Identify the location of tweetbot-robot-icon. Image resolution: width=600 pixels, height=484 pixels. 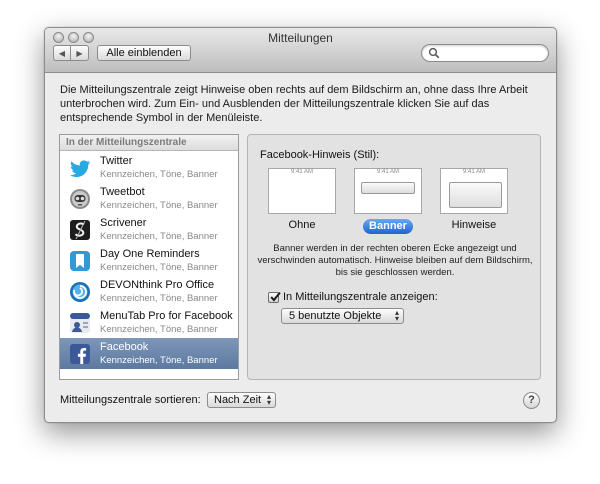
(80, 199).